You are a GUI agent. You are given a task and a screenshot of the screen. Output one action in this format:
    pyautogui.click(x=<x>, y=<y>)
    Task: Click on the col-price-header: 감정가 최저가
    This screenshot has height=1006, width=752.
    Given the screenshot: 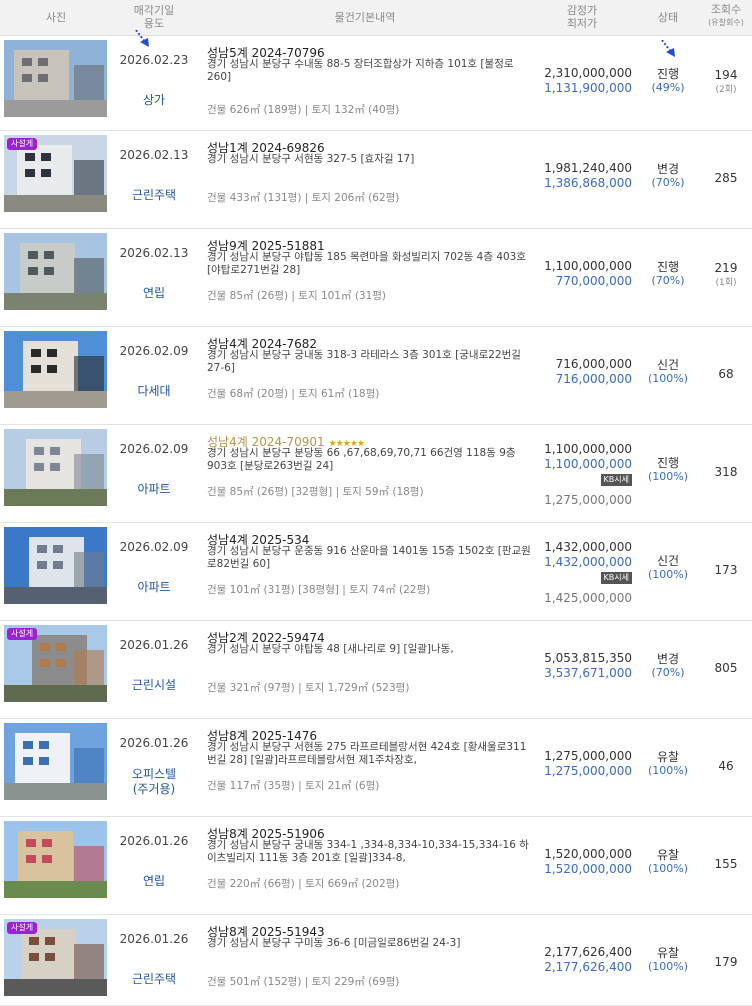 What is the action you would take?
    pyautogui.click(x=582, y=17)
    